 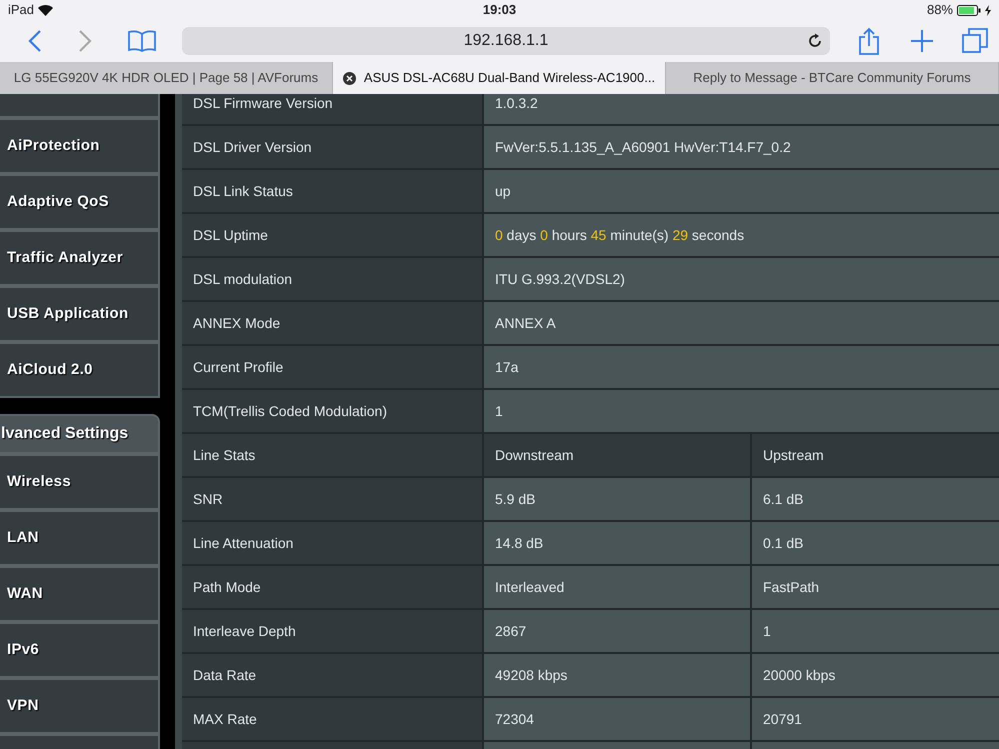 What do you see at coordinates (741, 109) in the screenshot?
I see `table-cell: 1.0.3.2` at bounding box center [741, 109].